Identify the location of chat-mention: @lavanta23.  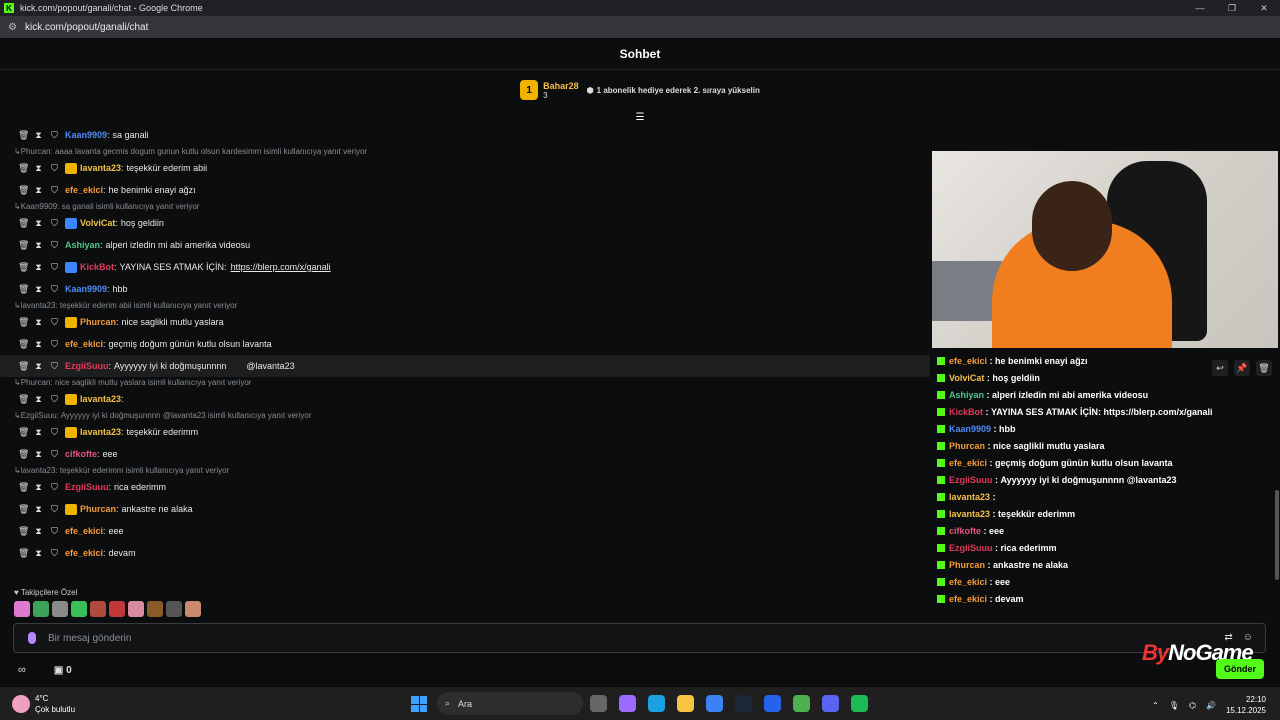
(270, 366).